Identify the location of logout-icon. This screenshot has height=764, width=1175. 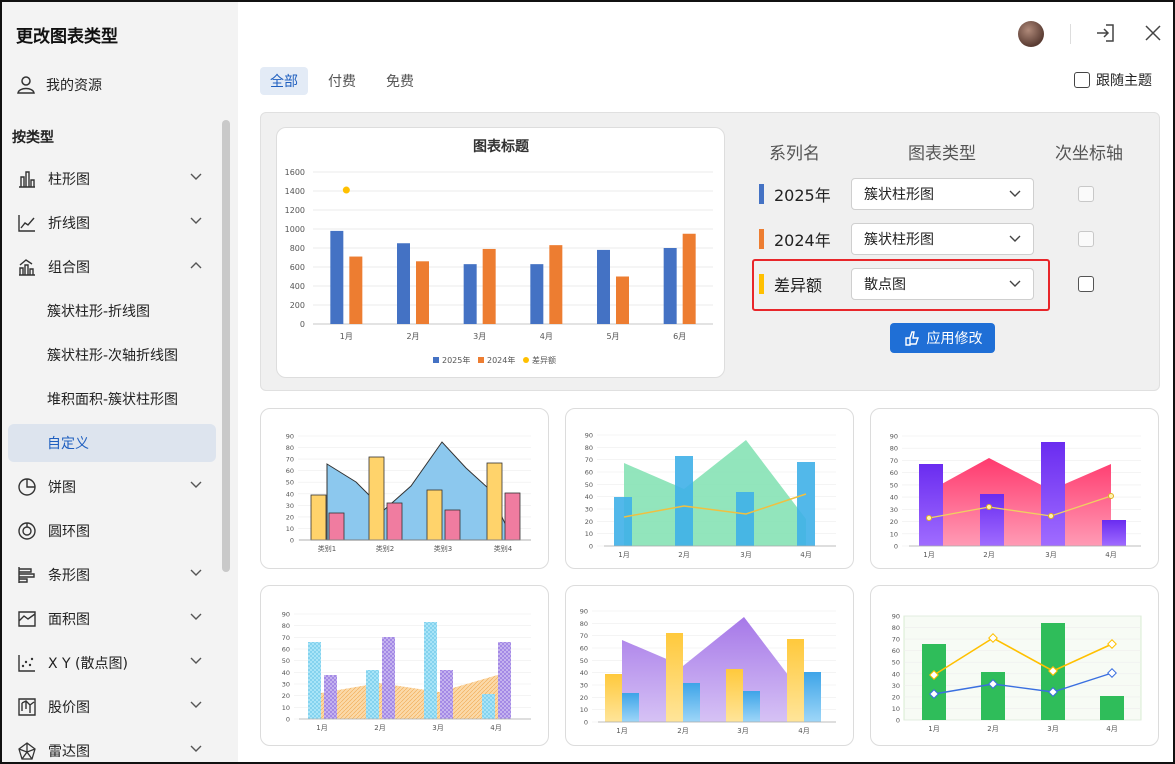
(1105, 33).